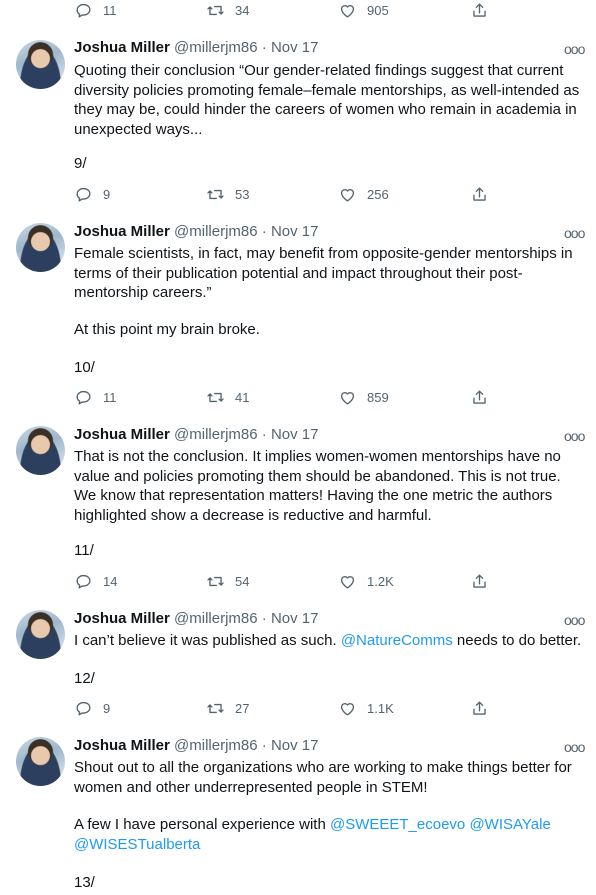  Describe the element at coordinates (272, 194) in the screenshot. I see `retweet-button: 53` at that location.